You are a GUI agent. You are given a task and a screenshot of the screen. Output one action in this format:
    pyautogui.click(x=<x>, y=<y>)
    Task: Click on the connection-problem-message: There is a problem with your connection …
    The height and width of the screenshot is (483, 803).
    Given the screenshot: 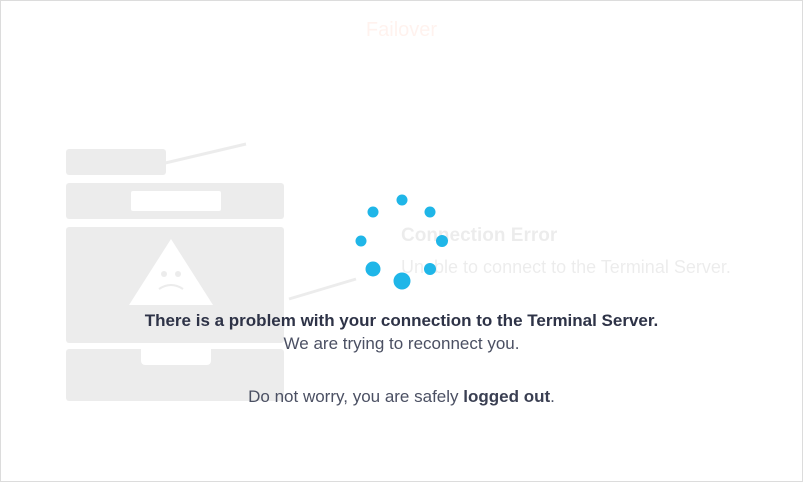 What is the action you would take?
    pyautogui.click(x=401, y=320)
    